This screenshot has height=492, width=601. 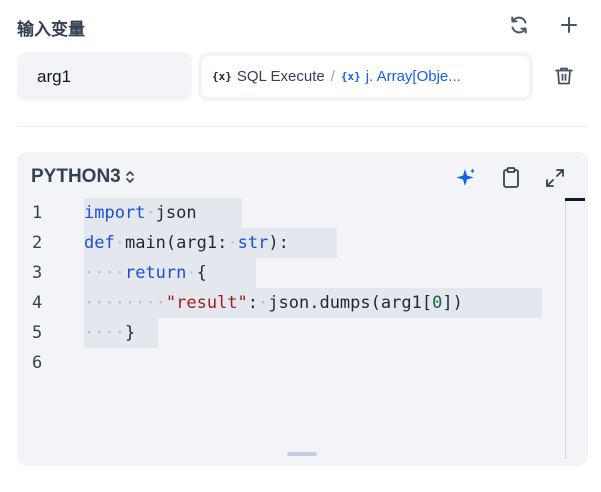 I want to click on line-number: 6, so click(x=37, y=363).